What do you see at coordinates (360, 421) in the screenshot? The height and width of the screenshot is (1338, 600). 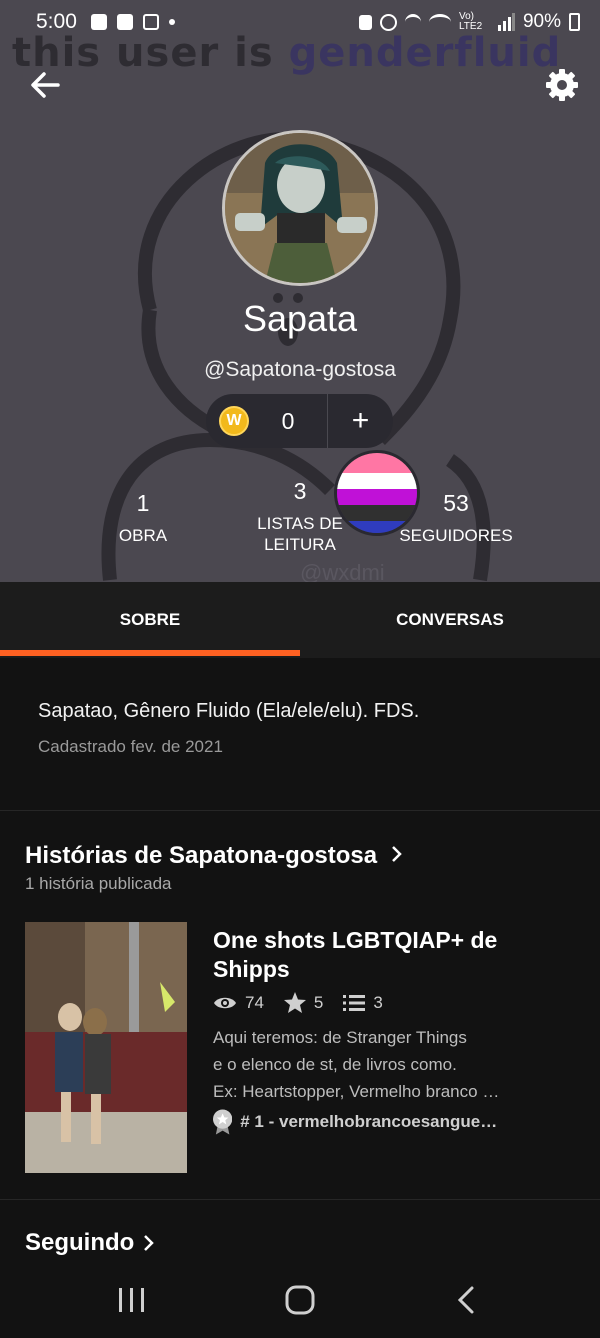 I see `buy-coins-button: +` at bounding box center [360, 421].